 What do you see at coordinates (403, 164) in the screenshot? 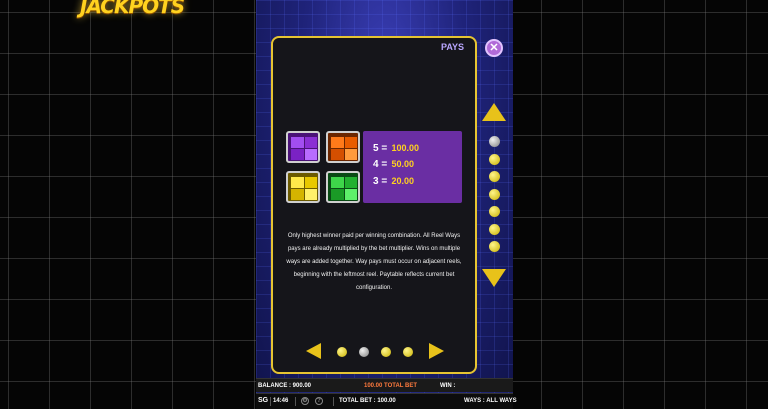
I see `pay-value: 50.00` at bounding box center [403, 164].